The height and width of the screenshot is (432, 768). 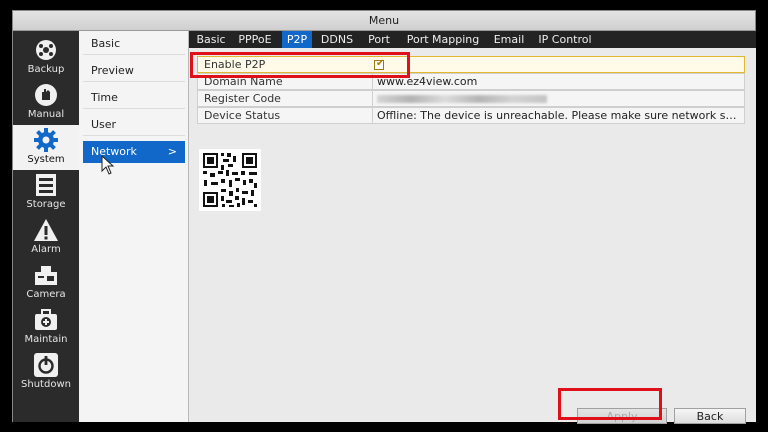 I want to click on nav-item-shutdown: Shutdown, so click(x=46, y=372).